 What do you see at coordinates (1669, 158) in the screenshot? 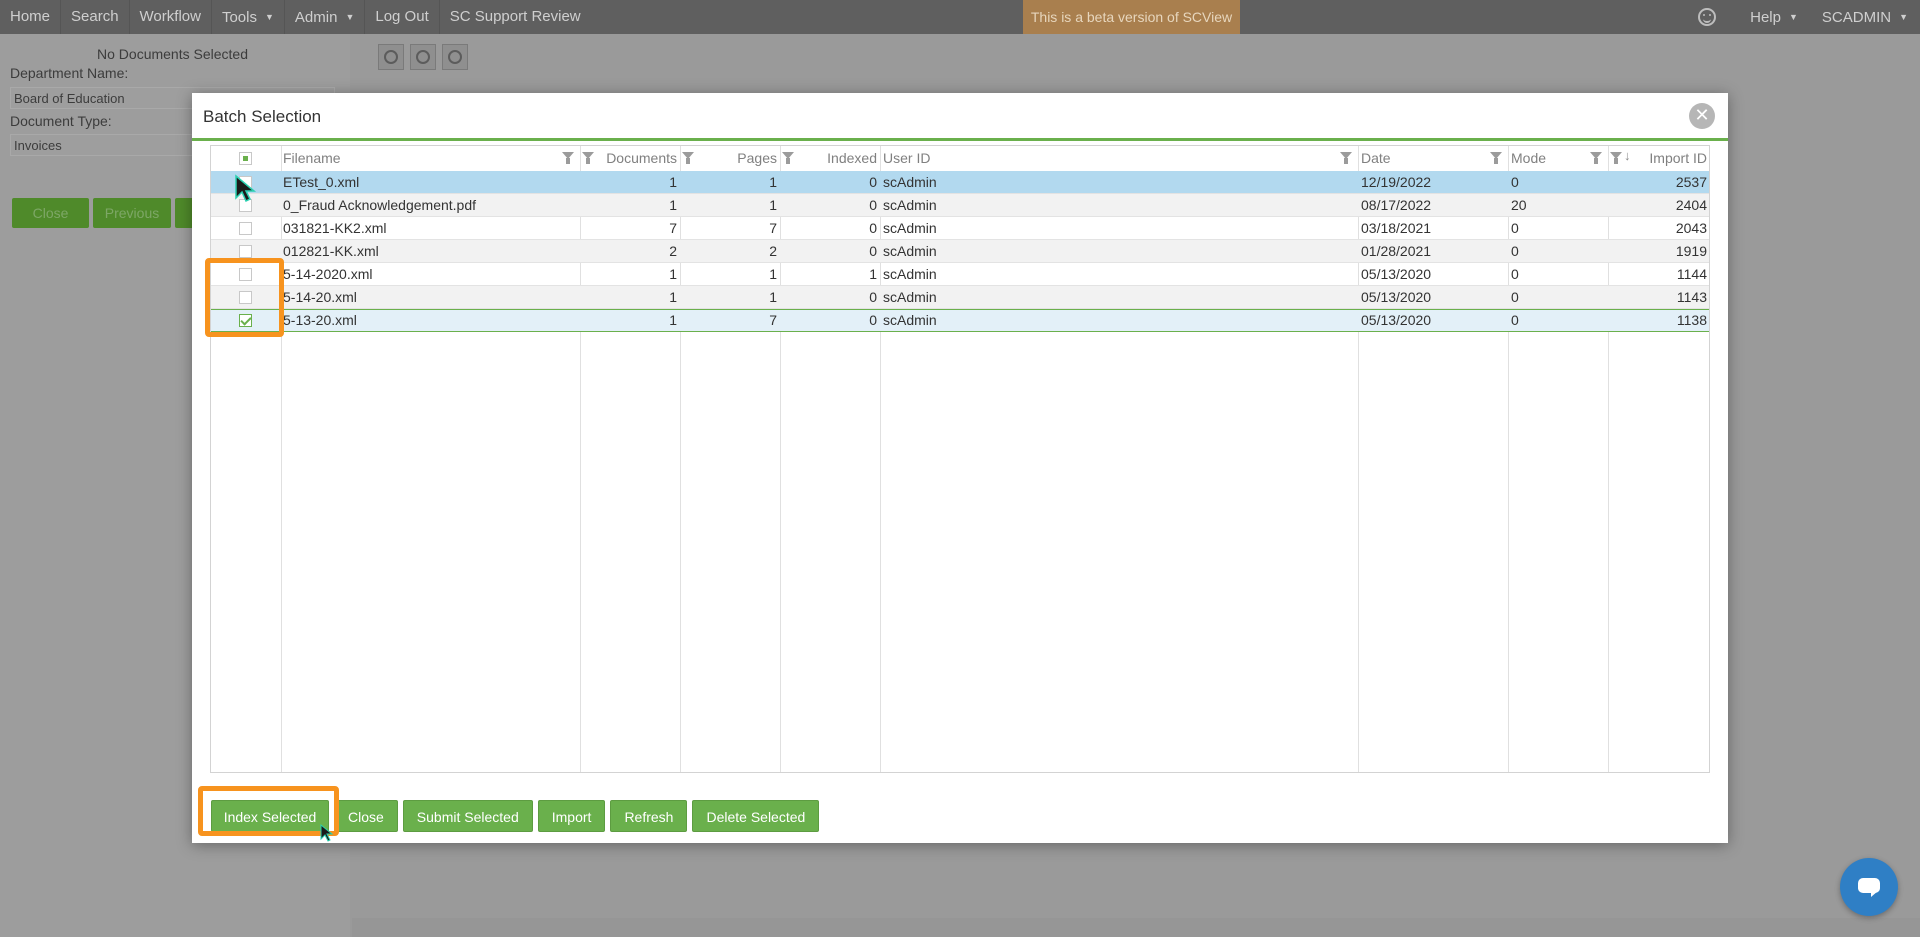
I see `col-import-id: Import ID` at bounding box center [1669, 158].